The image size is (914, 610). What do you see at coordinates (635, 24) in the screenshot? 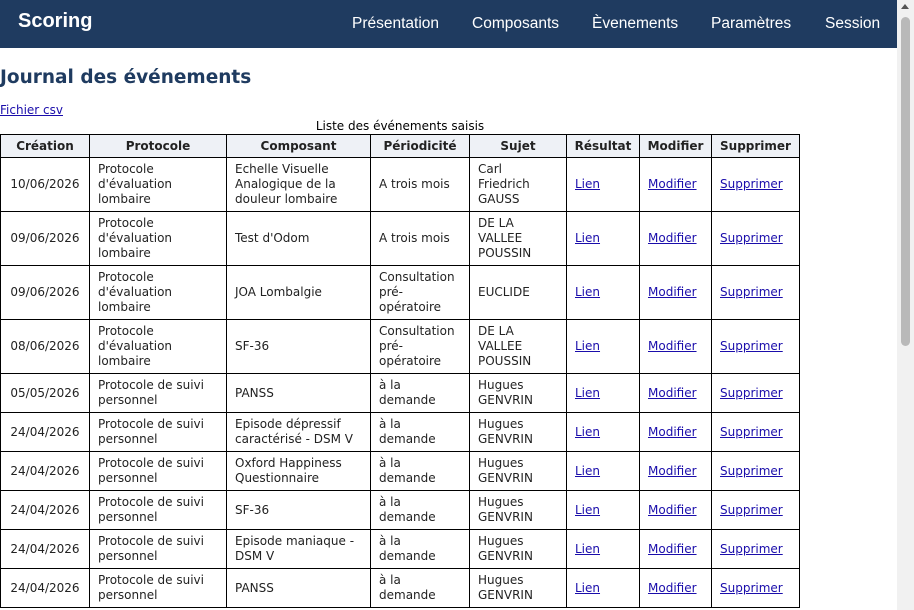
I see `nav-evenements: Èvenements` at bounding box center [635, 24].